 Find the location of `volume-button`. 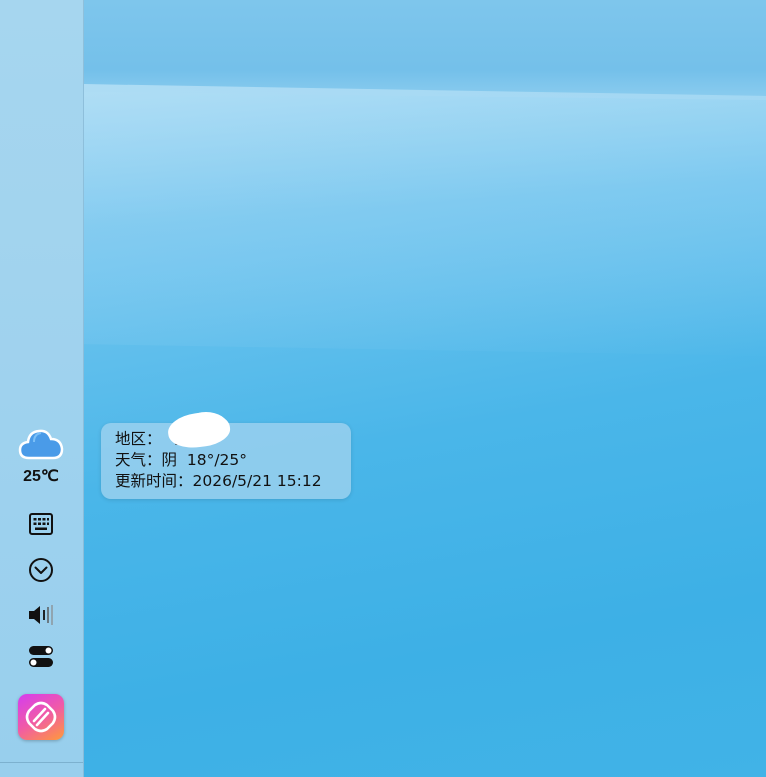

volume-button is located at coordinates (41, 615).